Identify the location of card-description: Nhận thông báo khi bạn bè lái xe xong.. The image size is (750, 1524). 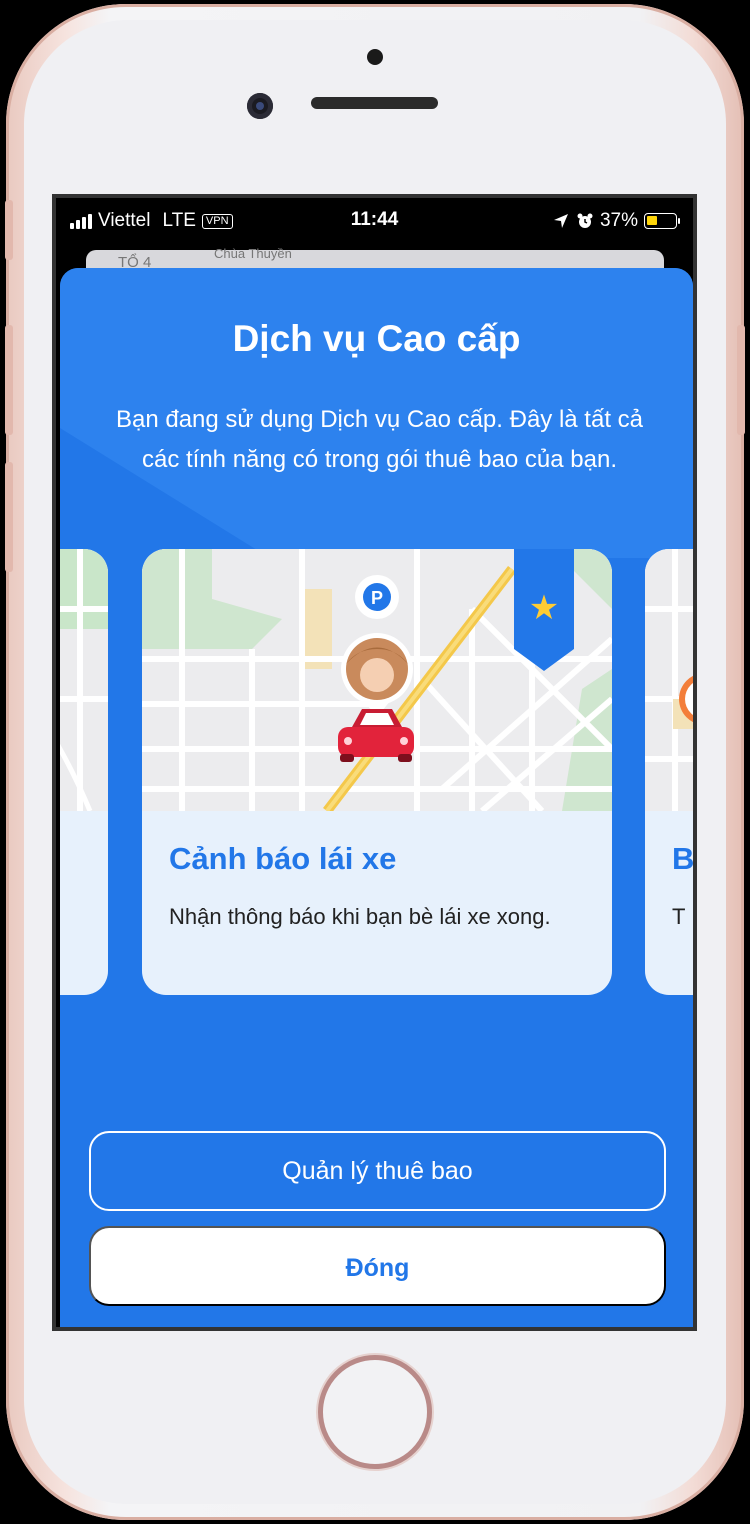
(360, 916).